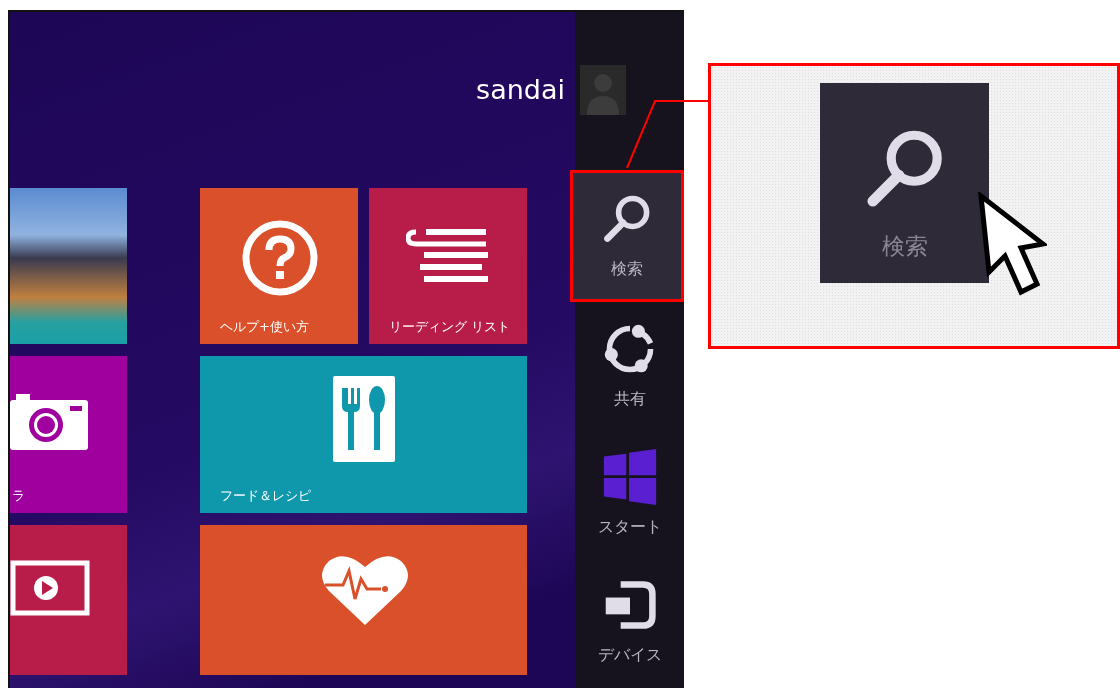 Image resolution: width=1120 pixels, height=688 pixels. Describe the element at coordinates (627, 236) in the screenshot. I see `charm-button: 検索` at that location.